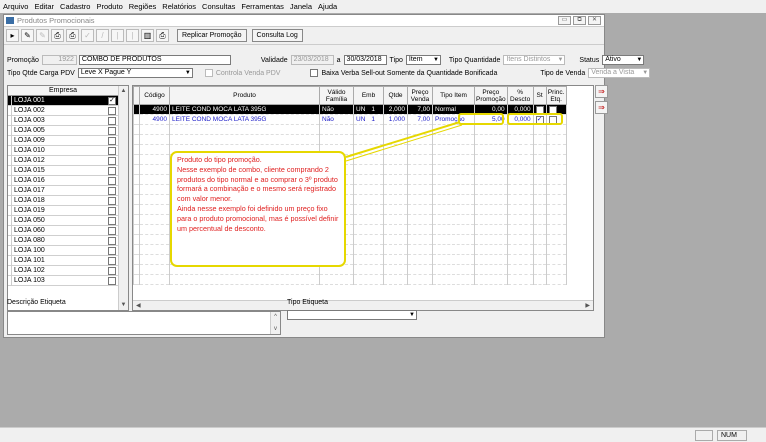 Image resolution: width=766 pixels, height=442 pixels. I want to click on status-cell-empty, so click(704, 435).